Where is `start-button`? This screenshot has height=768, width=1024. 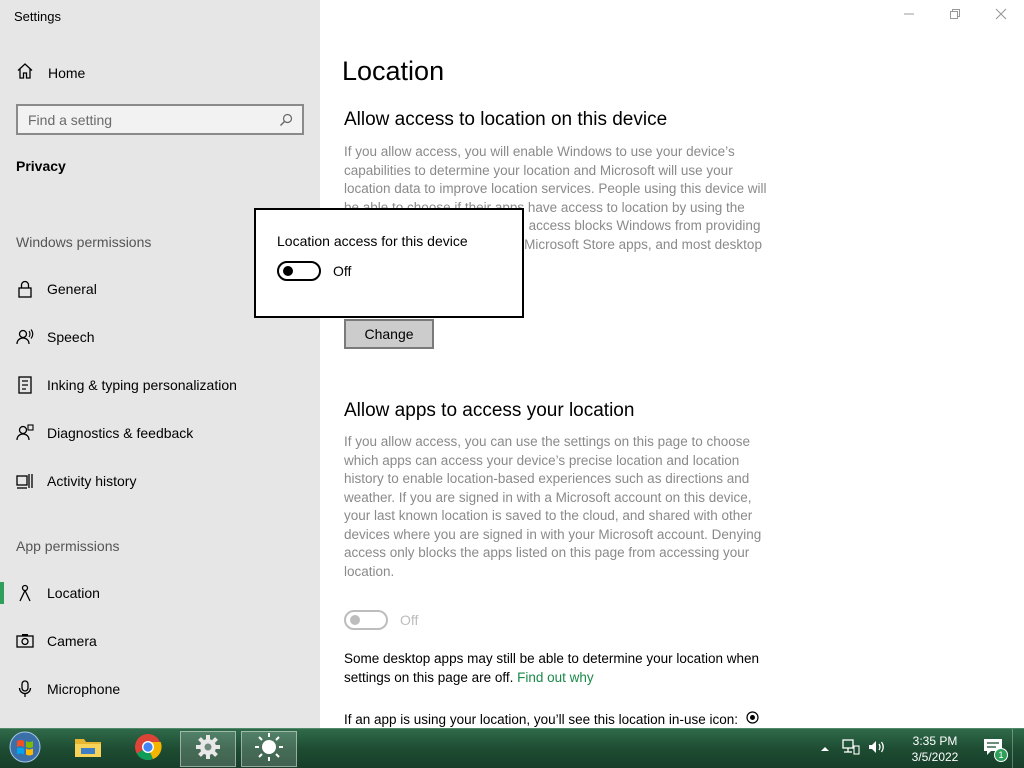 start-button is located at coordinates (25, 749).